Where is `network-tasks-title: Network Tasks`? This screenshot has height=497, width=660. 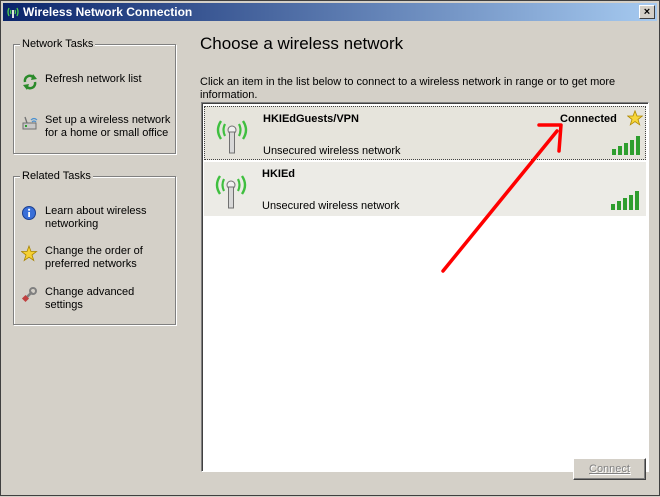
network-tasks-title: Network Tasks is located at coordinates (58, 44).